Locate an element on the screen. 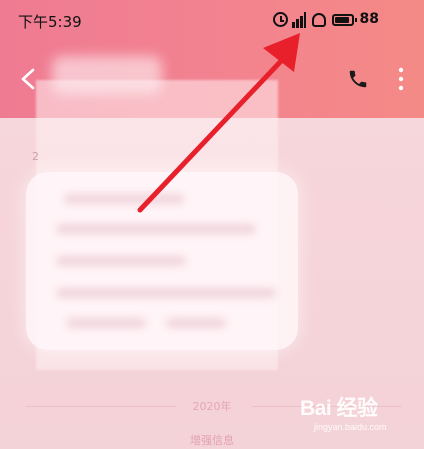  battery-fill is located at coordinates (342, 20).